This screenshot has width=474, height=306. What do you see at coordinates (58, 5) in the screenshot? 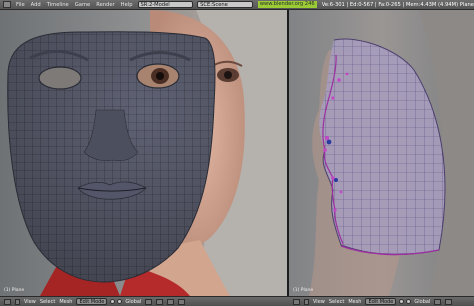
I see `menu-timeline: Timeline` at bounding box center [58, 5].